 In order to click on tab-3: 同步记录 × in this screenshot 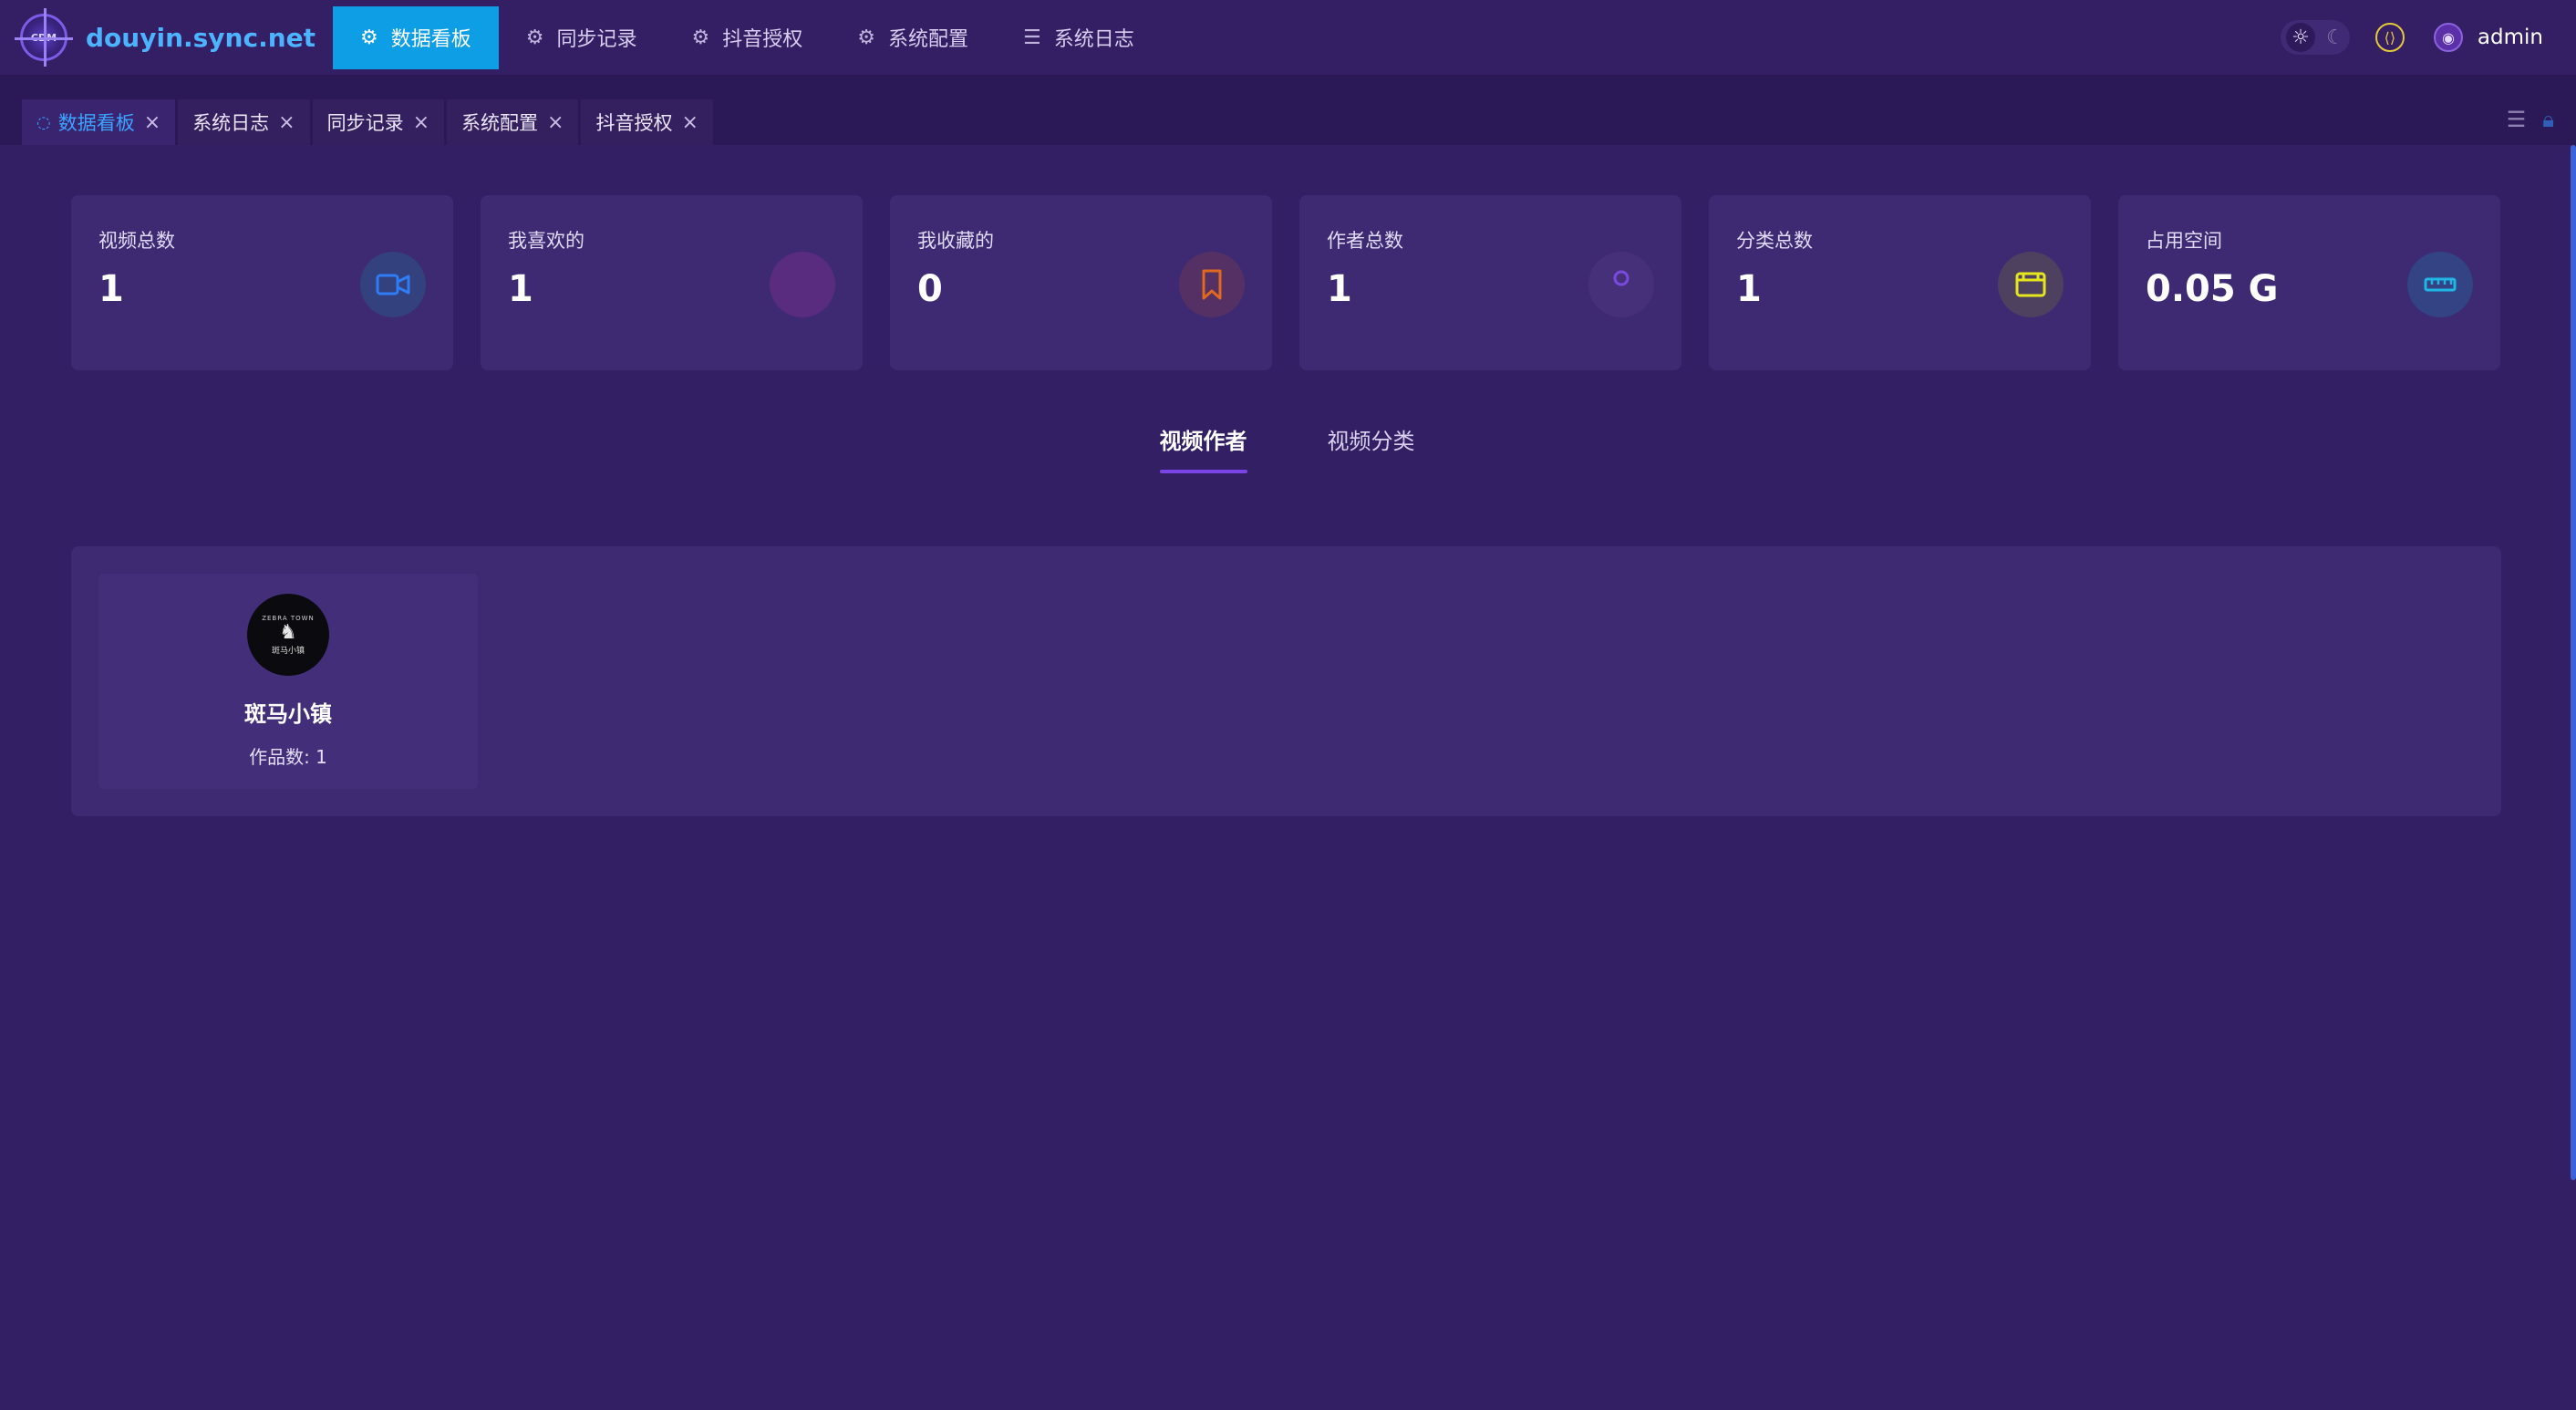, I will do `click(378, 122)`.